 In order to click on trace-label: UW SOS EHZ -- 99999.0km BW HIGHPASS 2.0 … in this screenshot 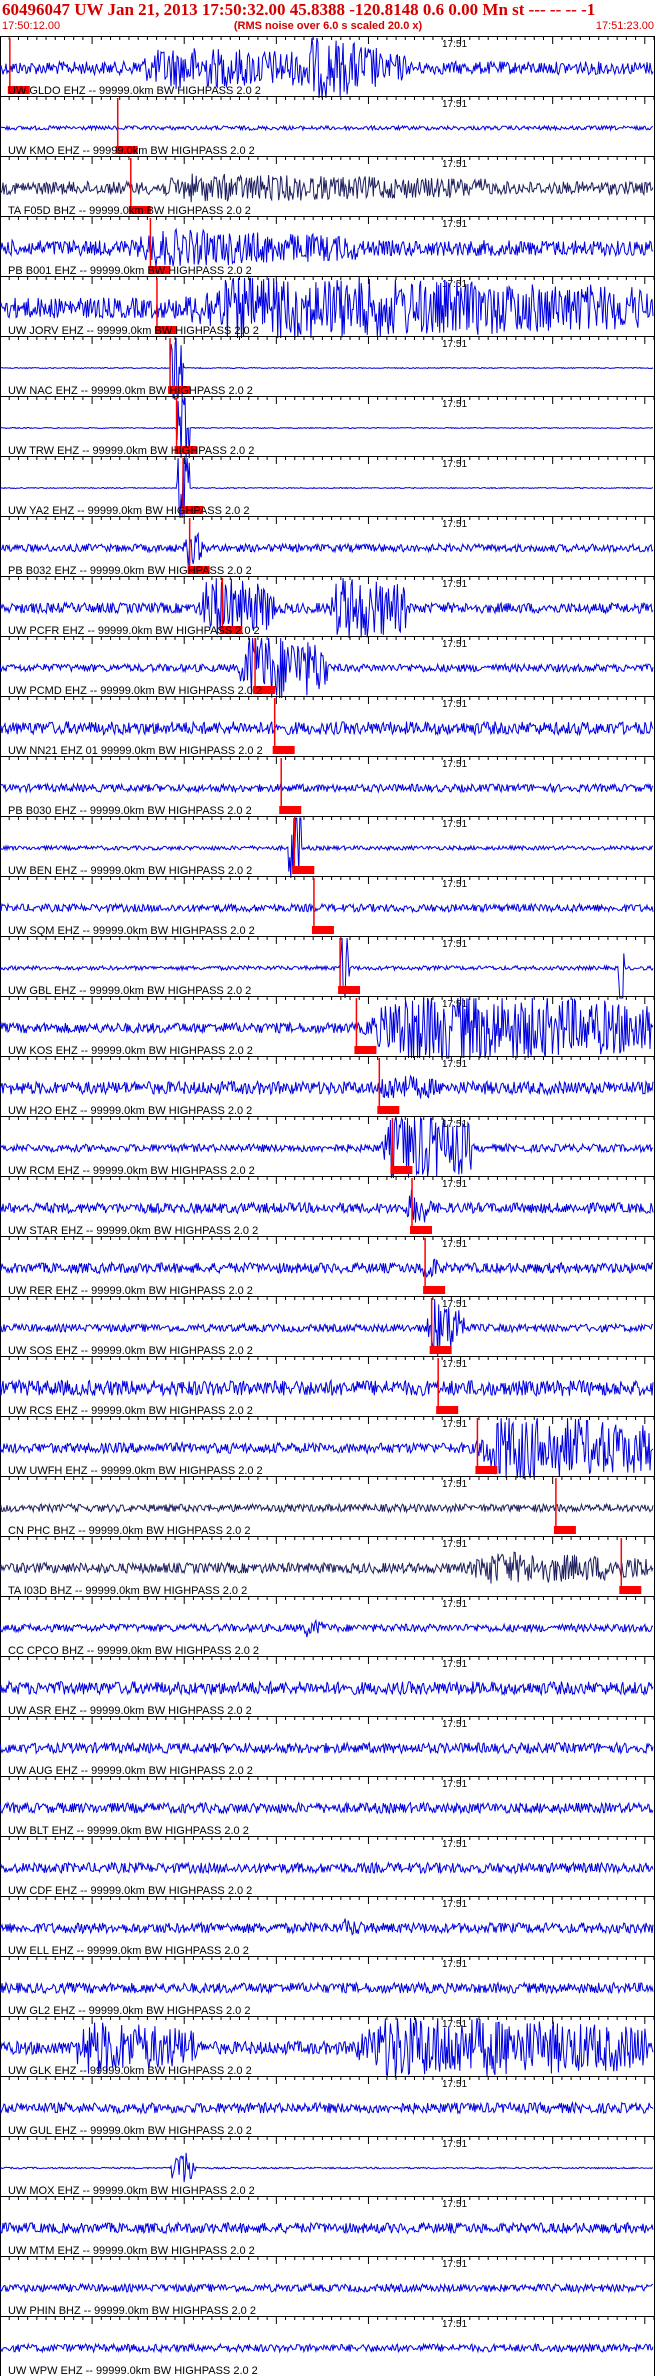, I will do `click(130, 1351)`.